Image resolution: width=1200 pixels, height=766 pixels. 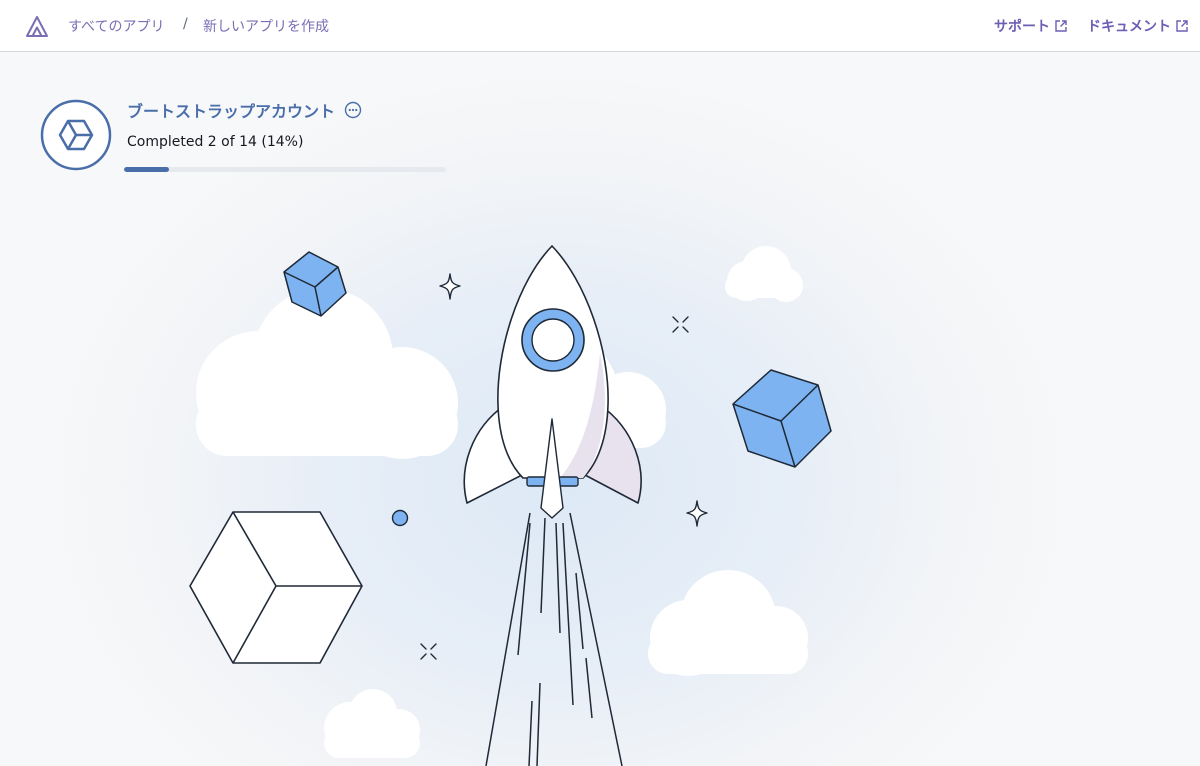 What do you see at coordinates (764, 274) in the screenshot?
I see `cloud-top-right` at bounding box center [764, 274].